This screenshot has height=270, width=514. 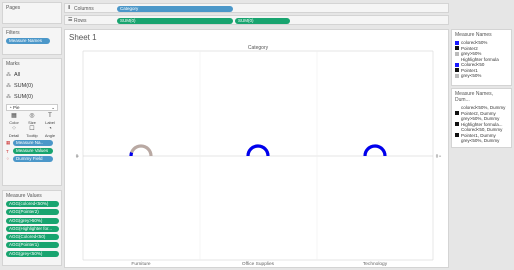 What do you see at coordinates (50, 122) in the screenshot?
I see `label-label: Label` at bounding box center [50, 122].